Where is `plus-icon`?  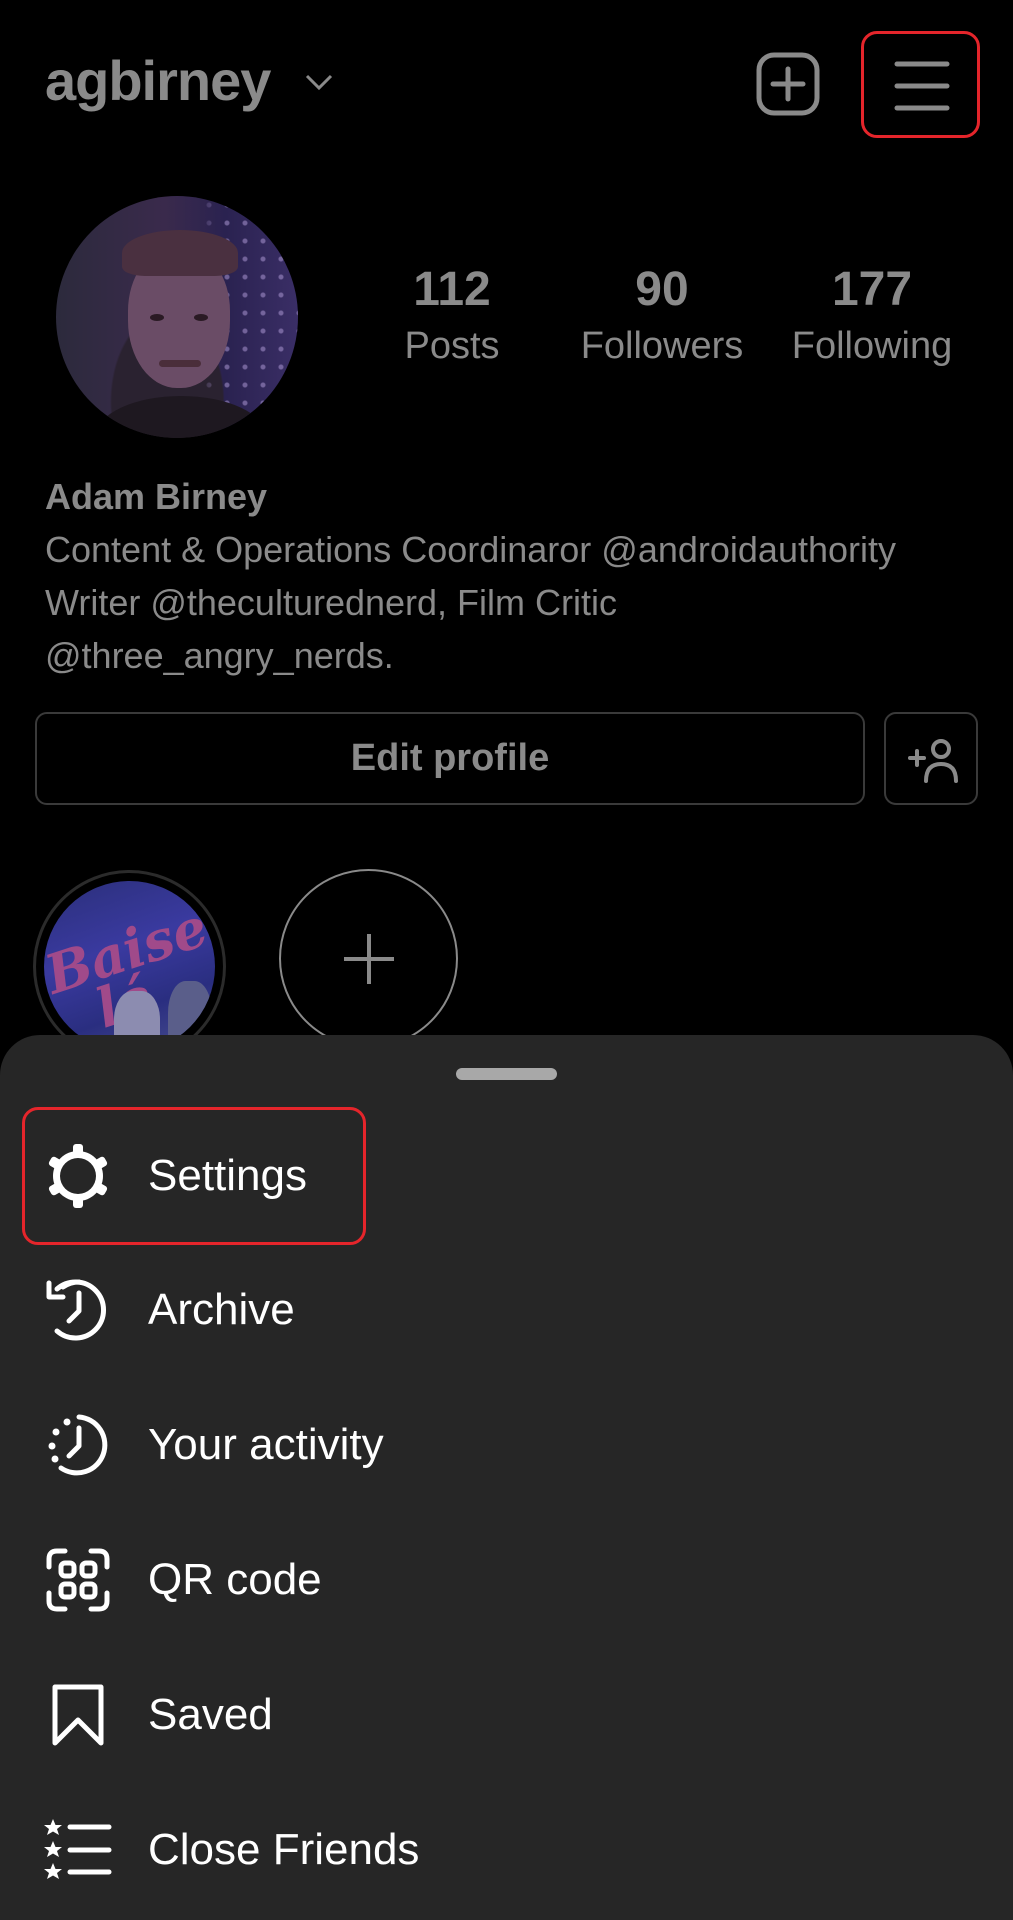
plus-icon is located at coordinates (369, 959).